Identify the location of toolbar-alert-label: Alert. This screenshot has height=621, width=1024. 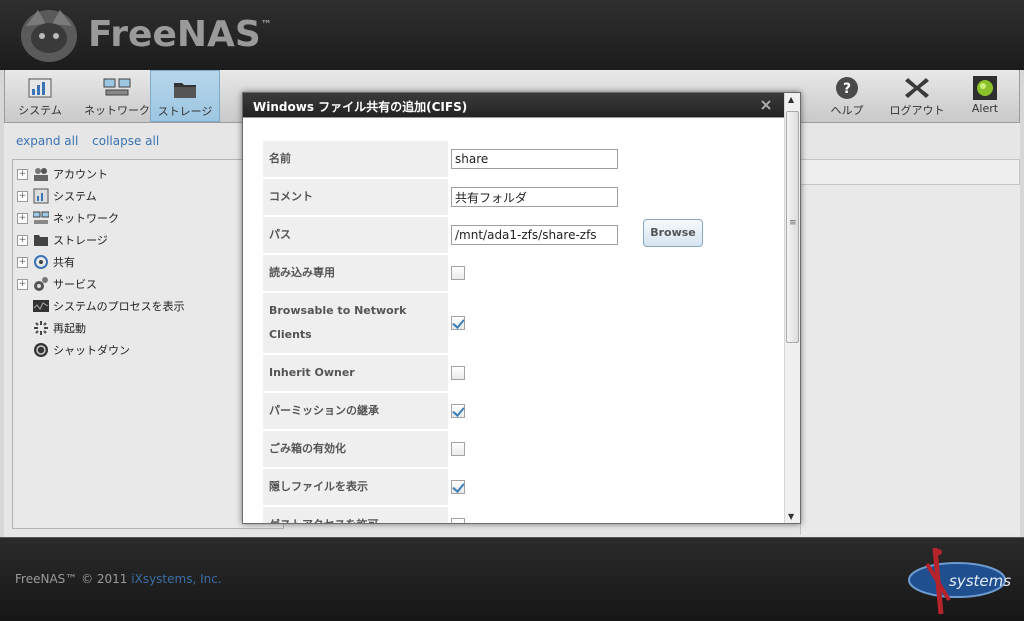
(985, 108).